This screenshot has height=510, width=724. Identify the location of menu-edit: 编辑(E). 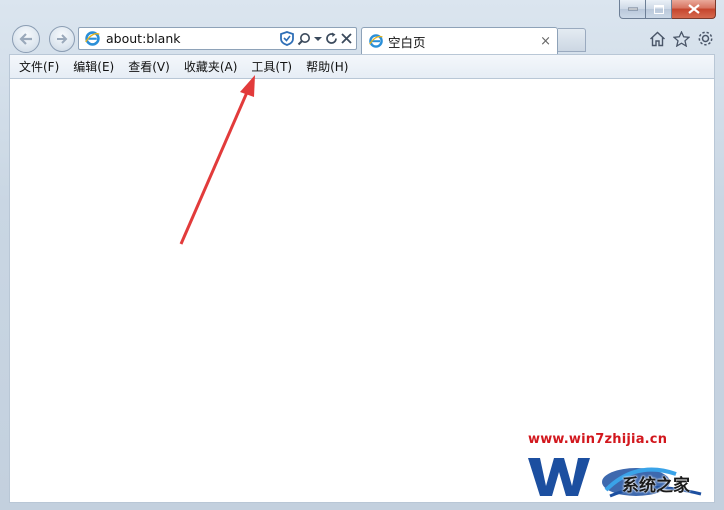
(93, 67).